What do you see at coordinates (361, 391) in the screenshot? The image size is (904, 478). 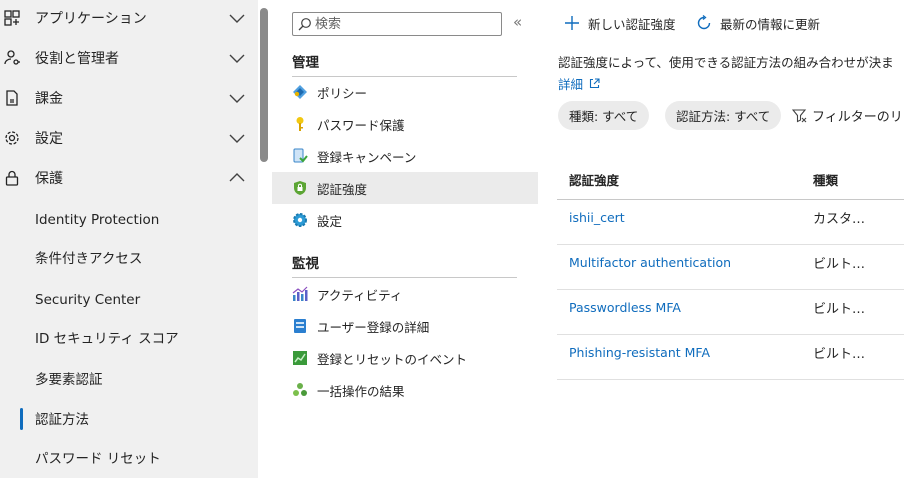 I see `menu-item-label: 一括操作の結果` at bounding box center [361, 391].